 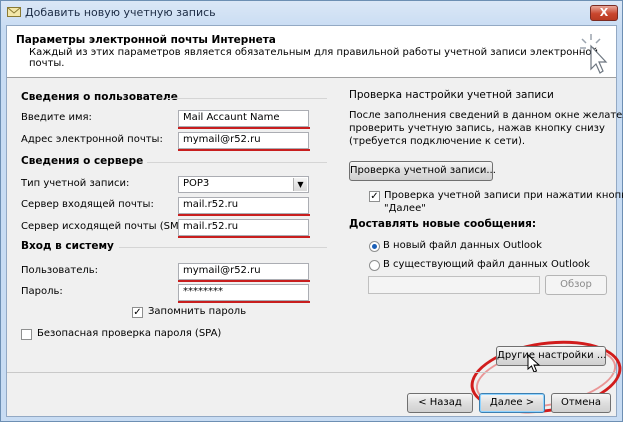 I want to click on deliver-existing-label: В существующий файл данных Outlook, so click(x=486, y=264).